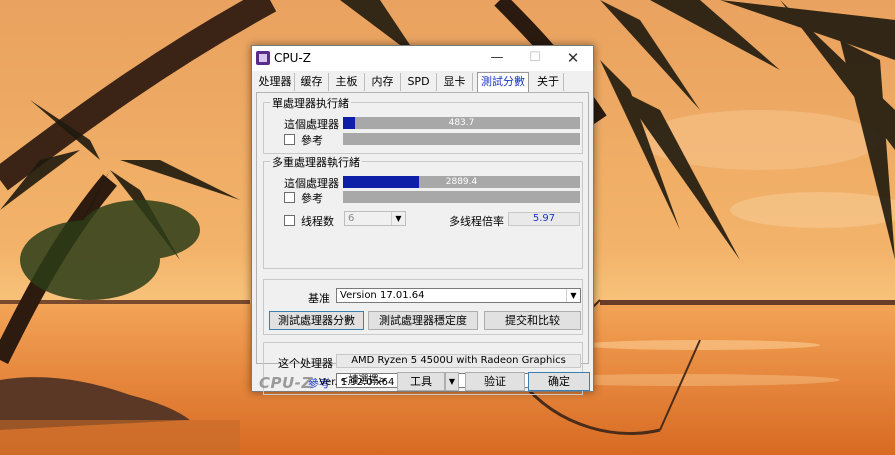 The height and width of the screenshot is (455, 895). Describe the element at coordinates (292, 58) in the screenshot. I see `window-title: CPU-Z` at that location.